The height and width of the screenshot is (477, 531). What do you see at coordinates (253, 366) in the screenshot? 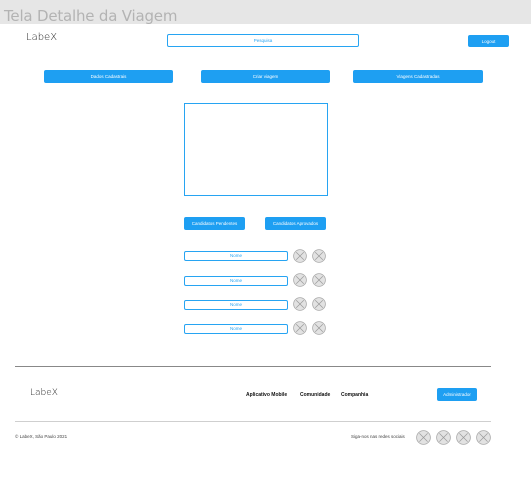
I see `footer-divider` at bounding box center [253, 366].